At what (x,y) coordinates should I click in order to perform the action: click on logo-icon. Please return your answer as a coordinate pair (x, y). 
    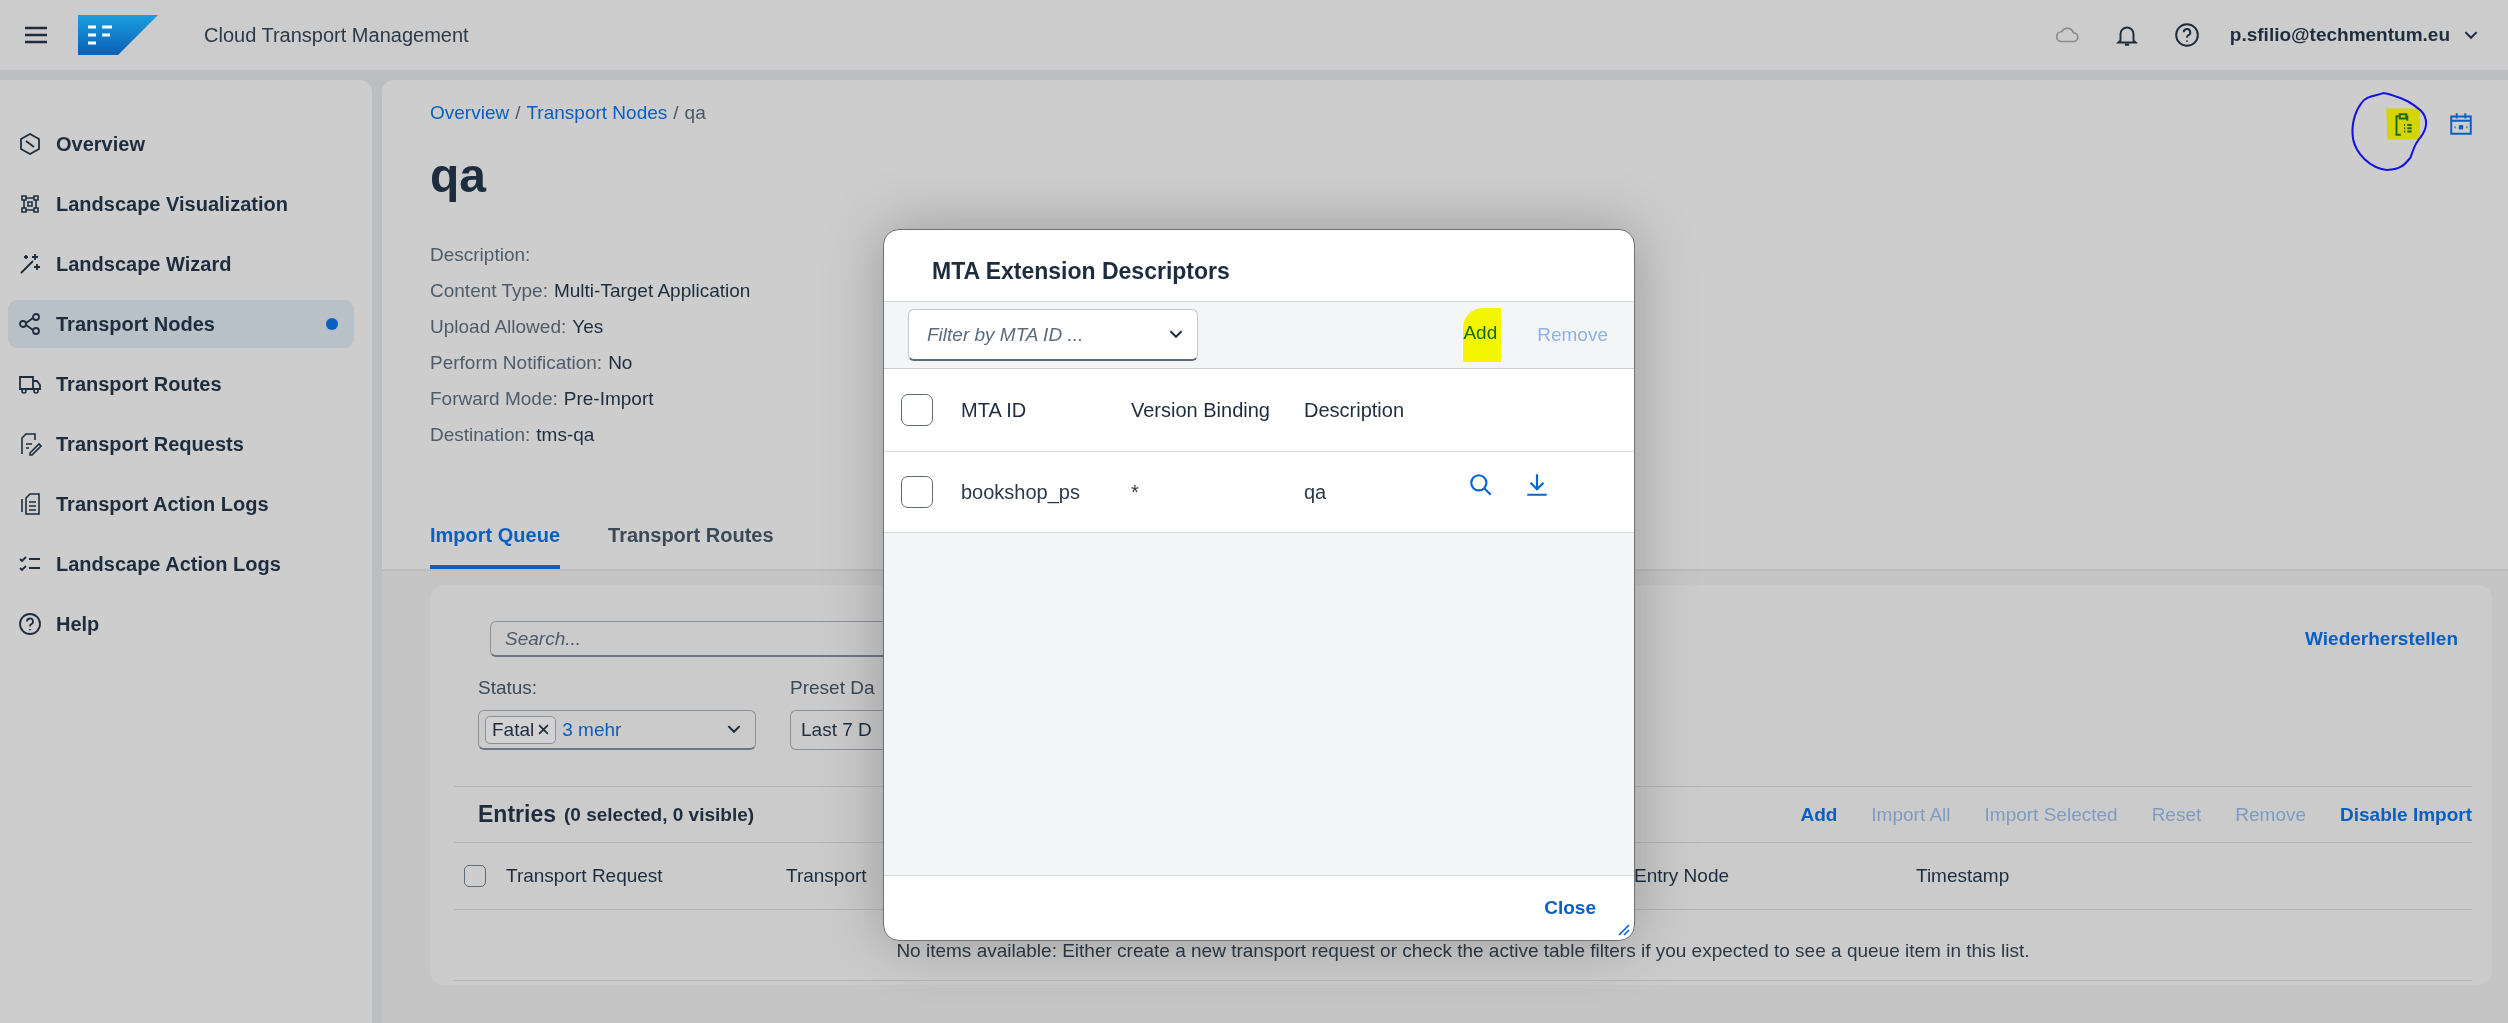
    Looking at the image, I should click on (118, 35).